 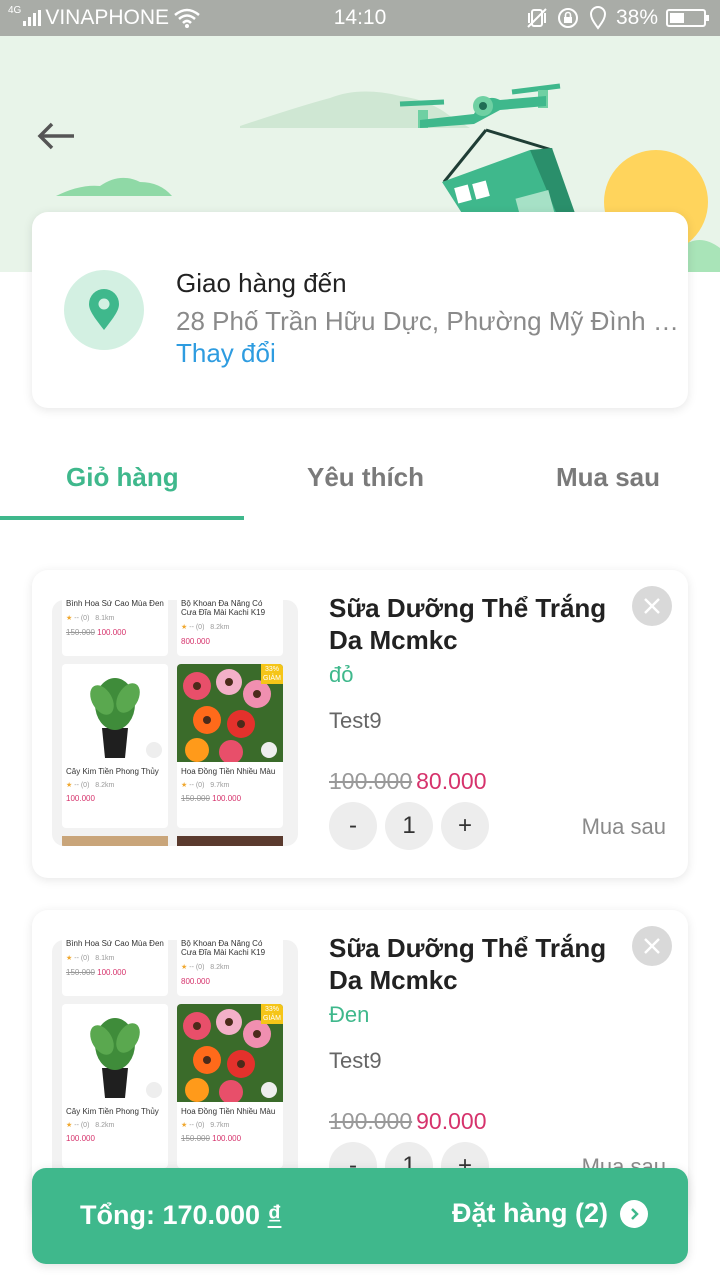 I want to click on address-title: Giao hàng đến, so click(x=261, y=283).